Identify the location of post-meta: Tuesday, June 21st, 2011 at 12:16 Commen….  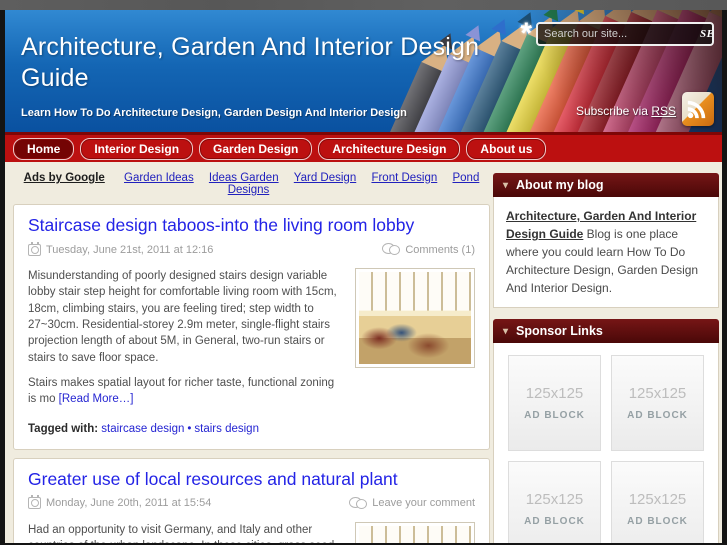
(251, 248).